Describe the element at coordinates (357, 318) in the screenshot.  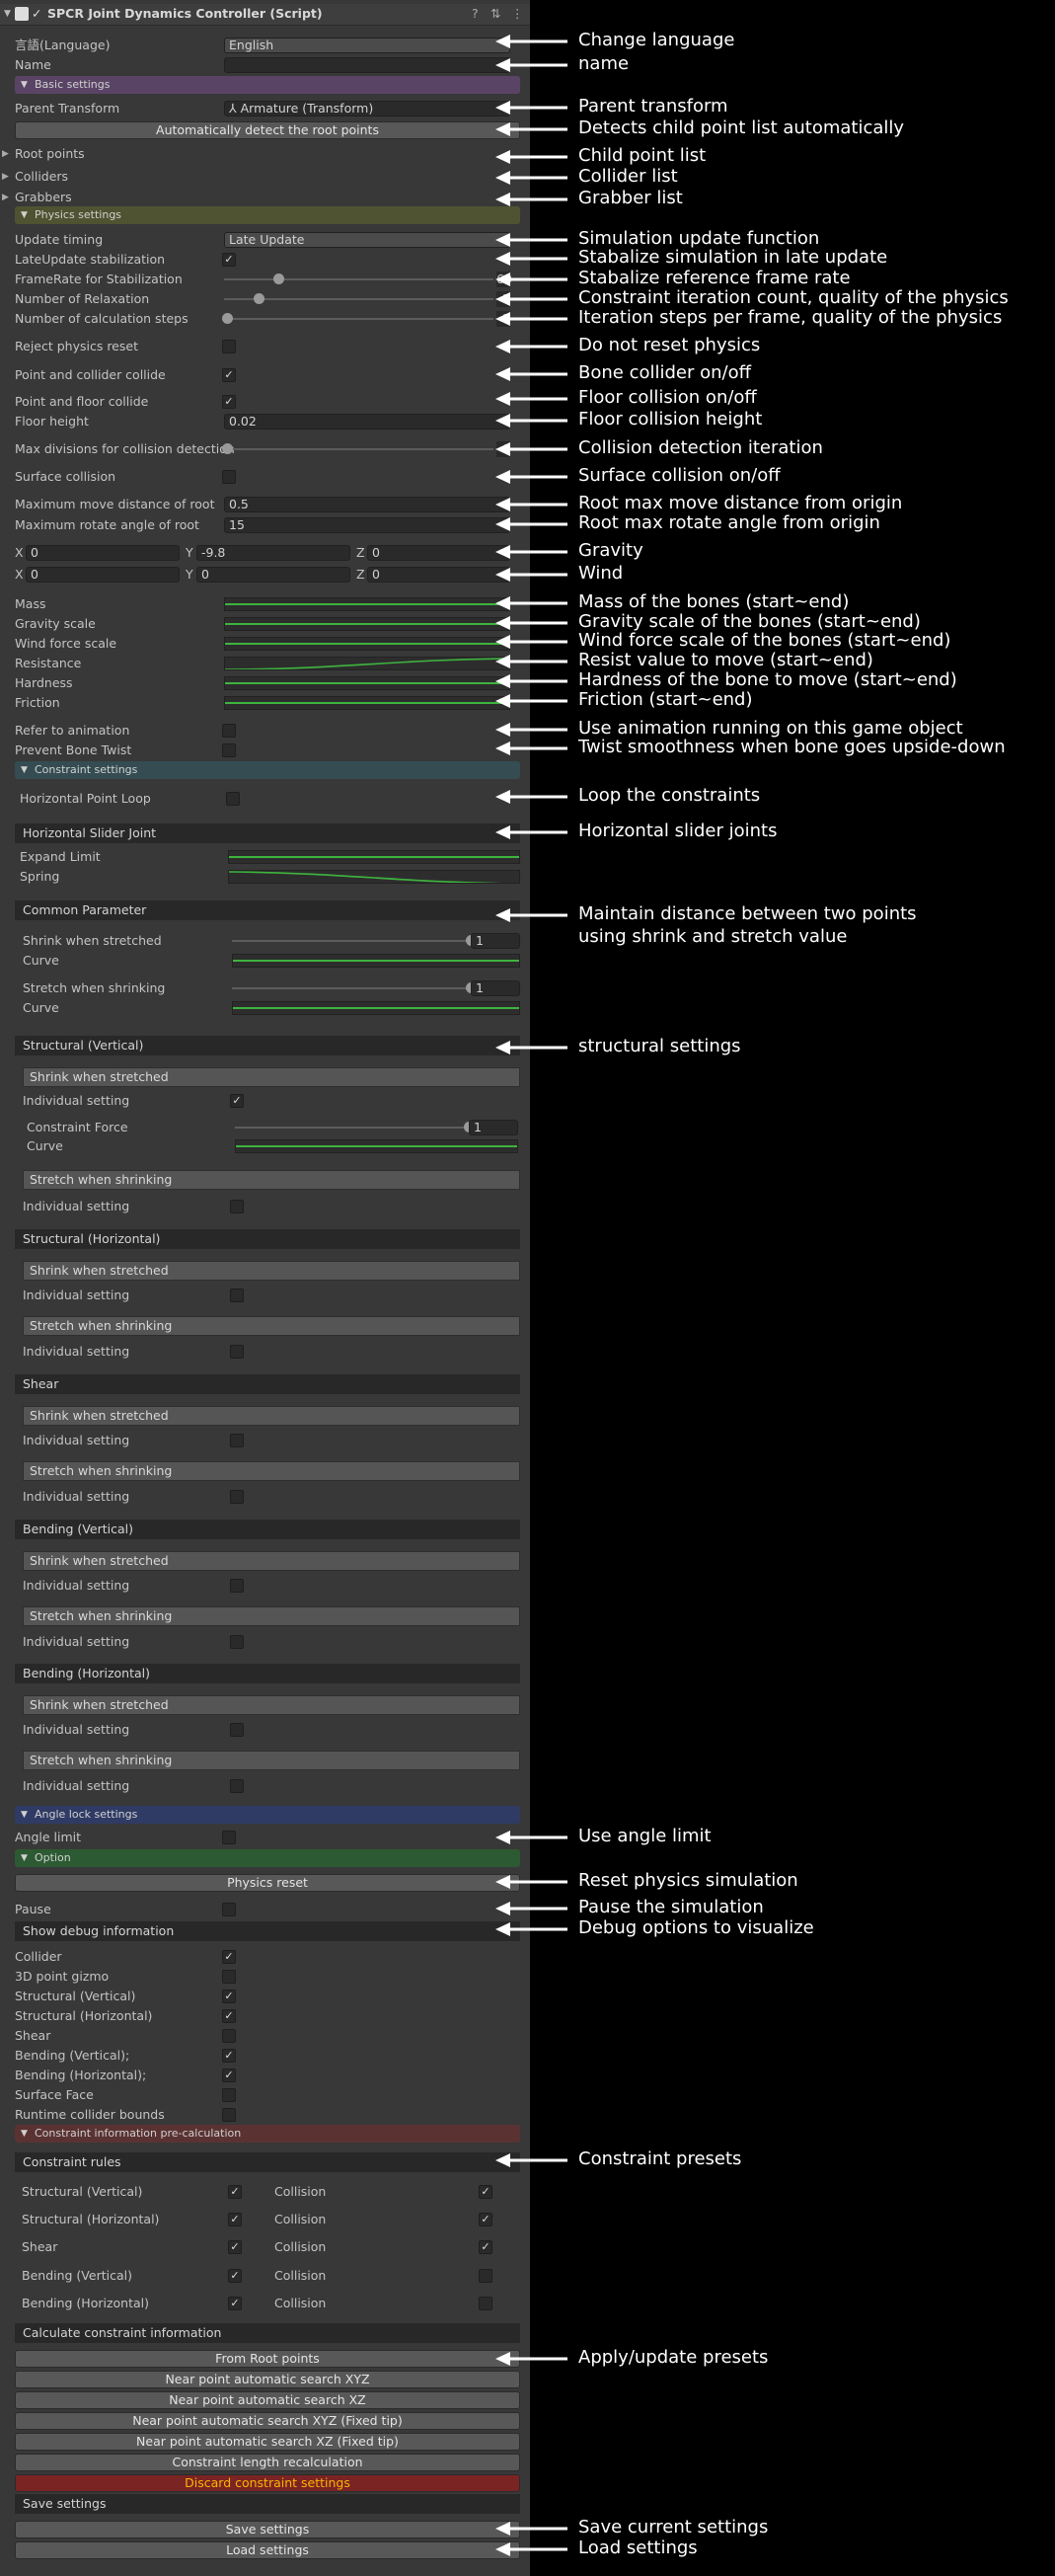
I see `calc-steps-slider` at that location.